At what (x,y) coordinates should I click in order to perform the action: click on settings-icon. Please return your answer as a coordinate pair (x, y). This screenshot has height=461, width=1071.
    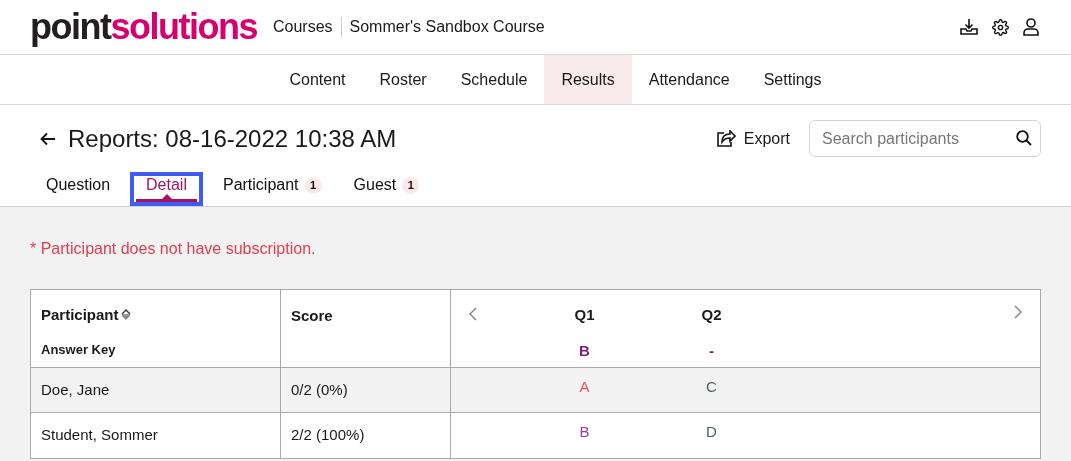
    Looking at the image, I should click on (1000, 27).